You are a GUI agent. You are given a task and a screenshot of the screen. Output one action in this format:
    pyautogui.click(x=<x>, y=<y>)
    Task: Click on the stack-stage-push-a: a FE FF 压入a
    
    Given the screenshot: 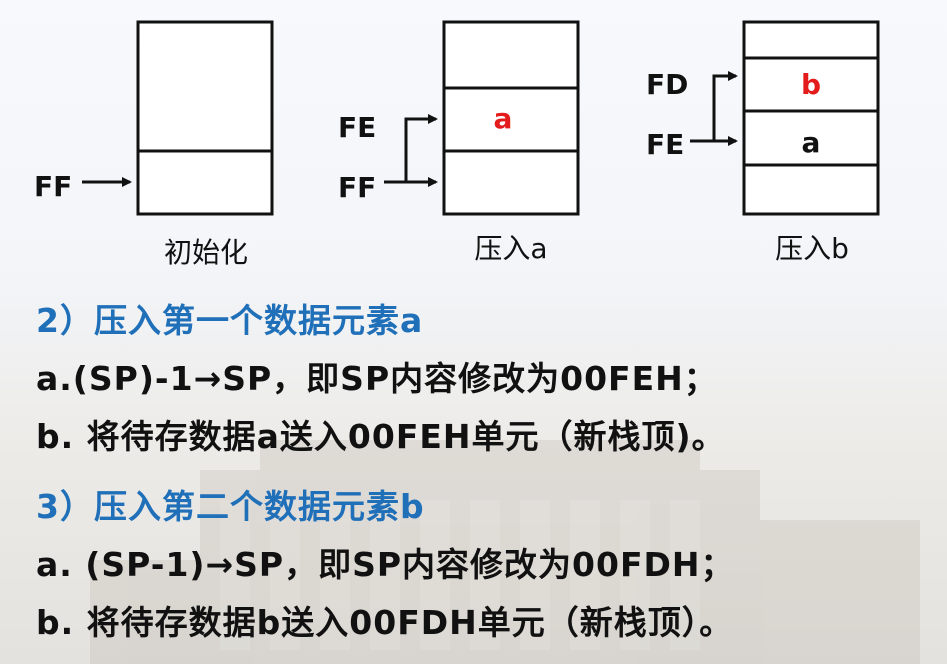 What is the action you would take?
    pyautogui.click(x=459, y=142)
    